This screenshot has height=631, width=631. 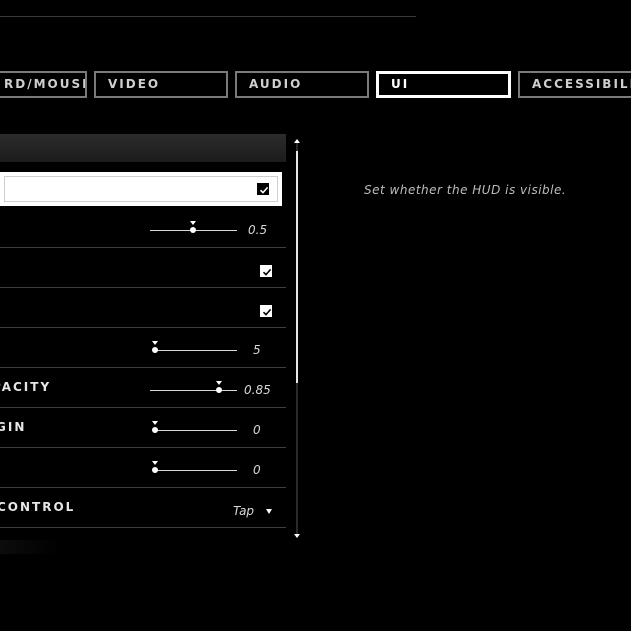 I want to click on settings-scrollbar, so click(x=297, y=339).